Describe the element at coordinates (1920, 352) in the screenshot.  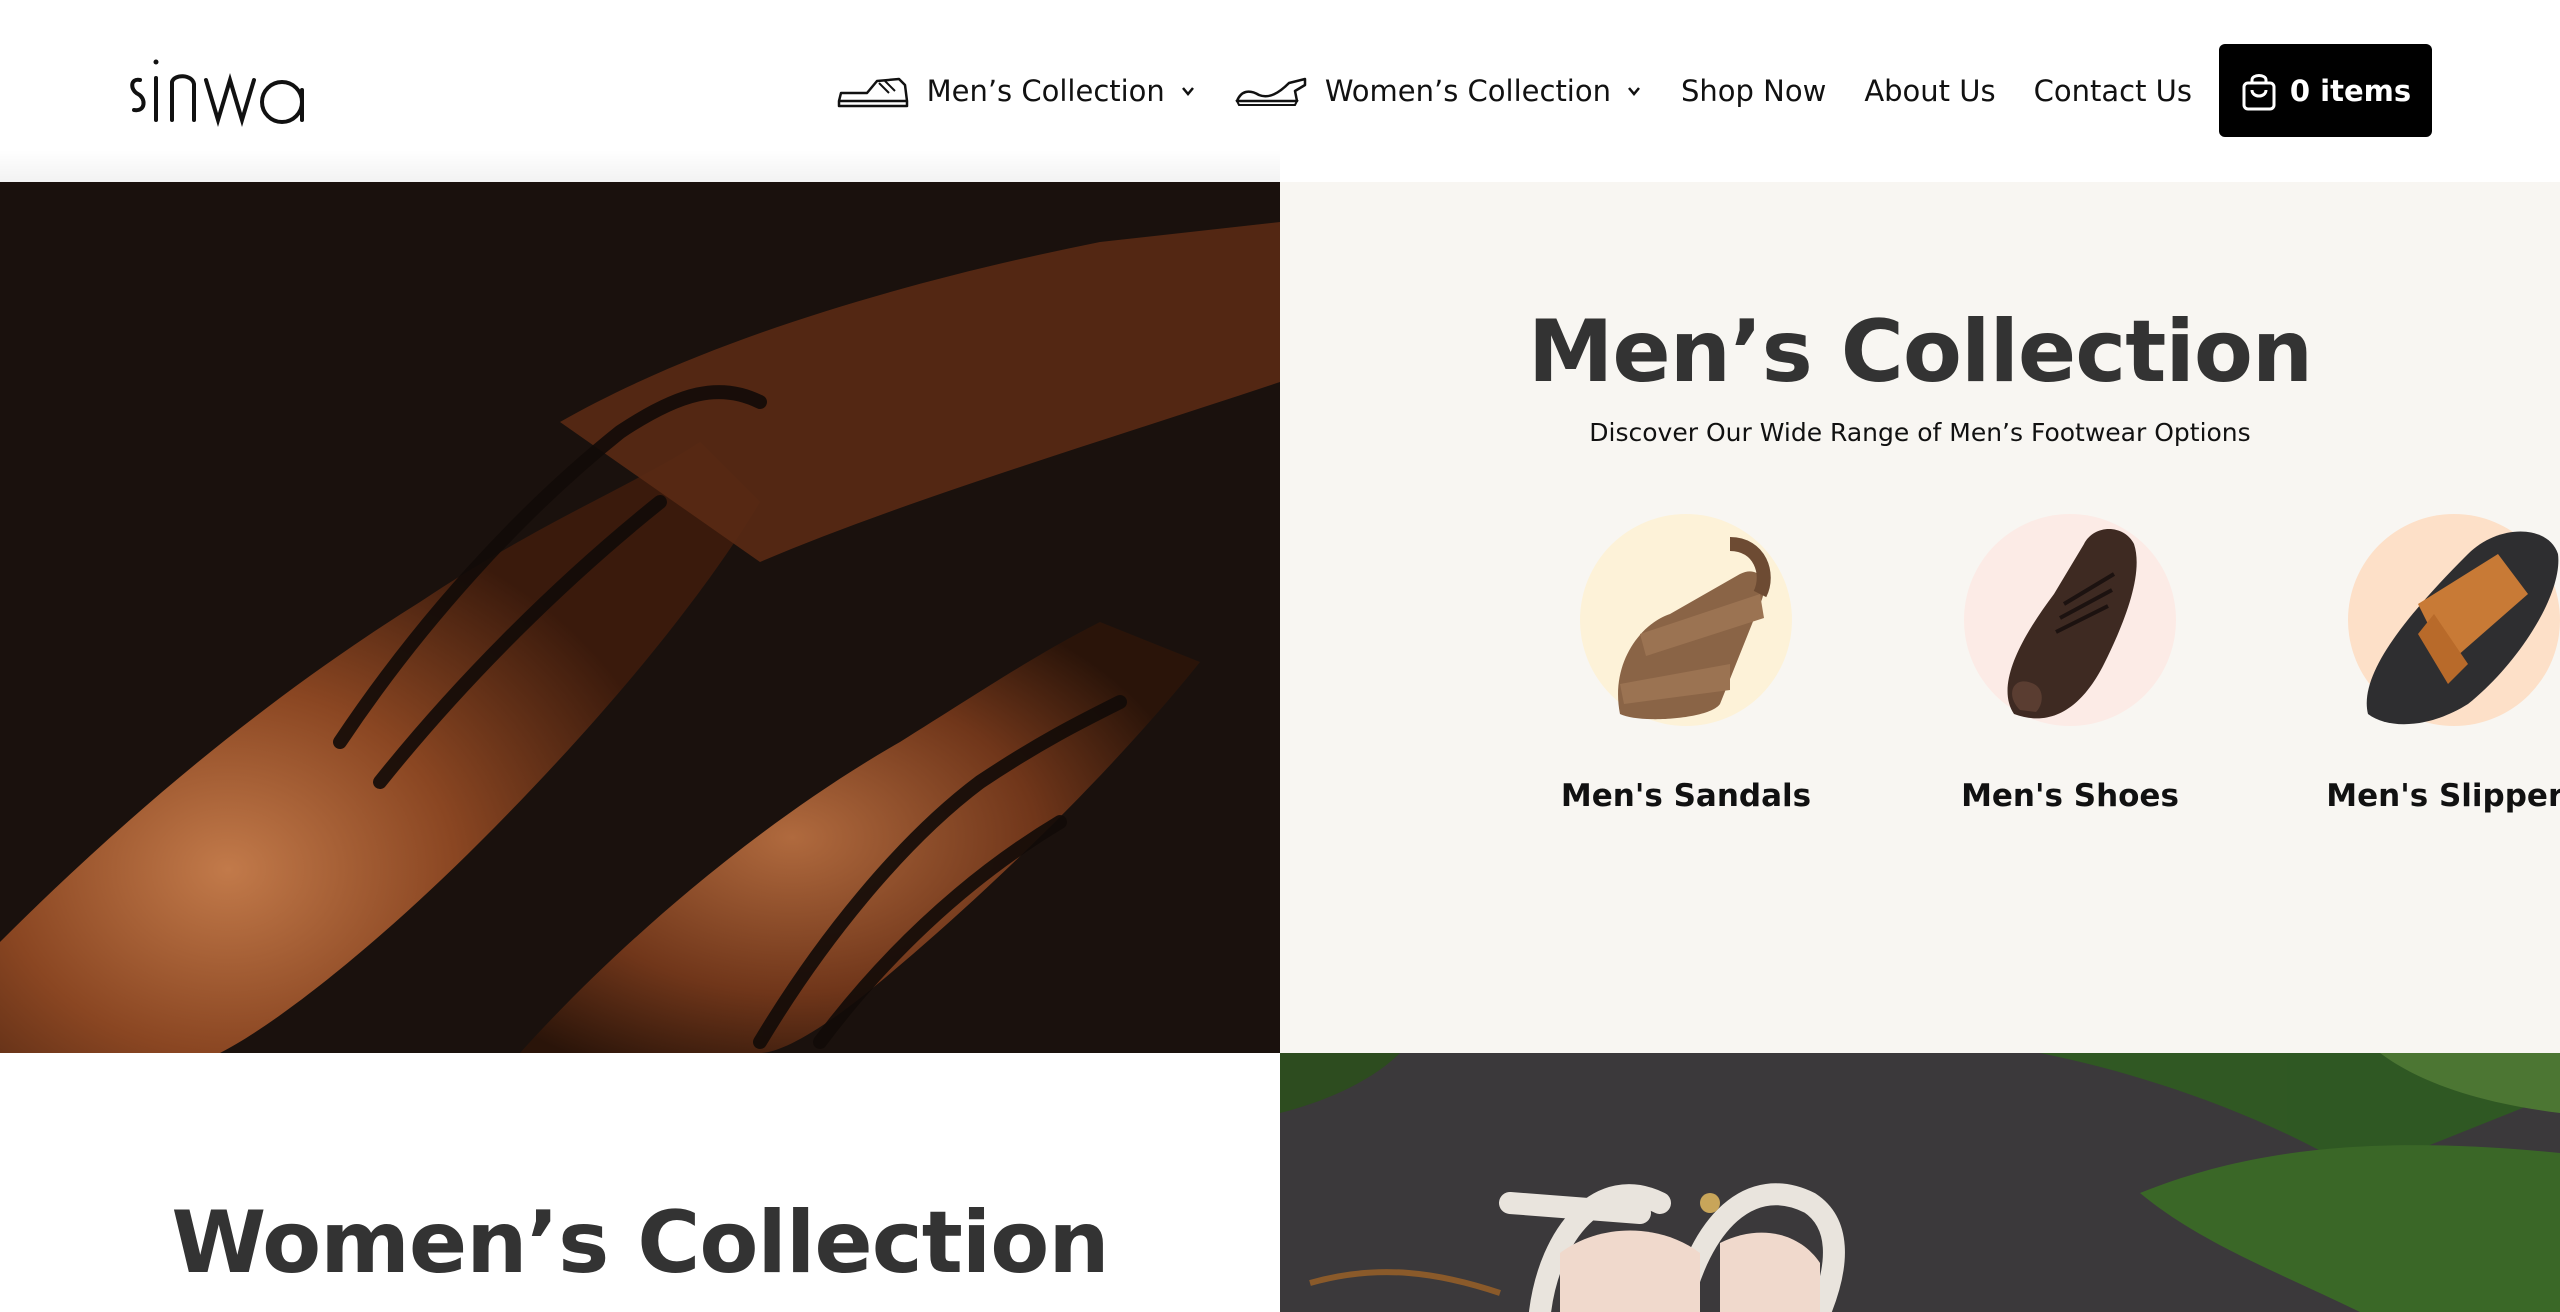
I see `mens-collection-title: Men’s Collection` at that location.